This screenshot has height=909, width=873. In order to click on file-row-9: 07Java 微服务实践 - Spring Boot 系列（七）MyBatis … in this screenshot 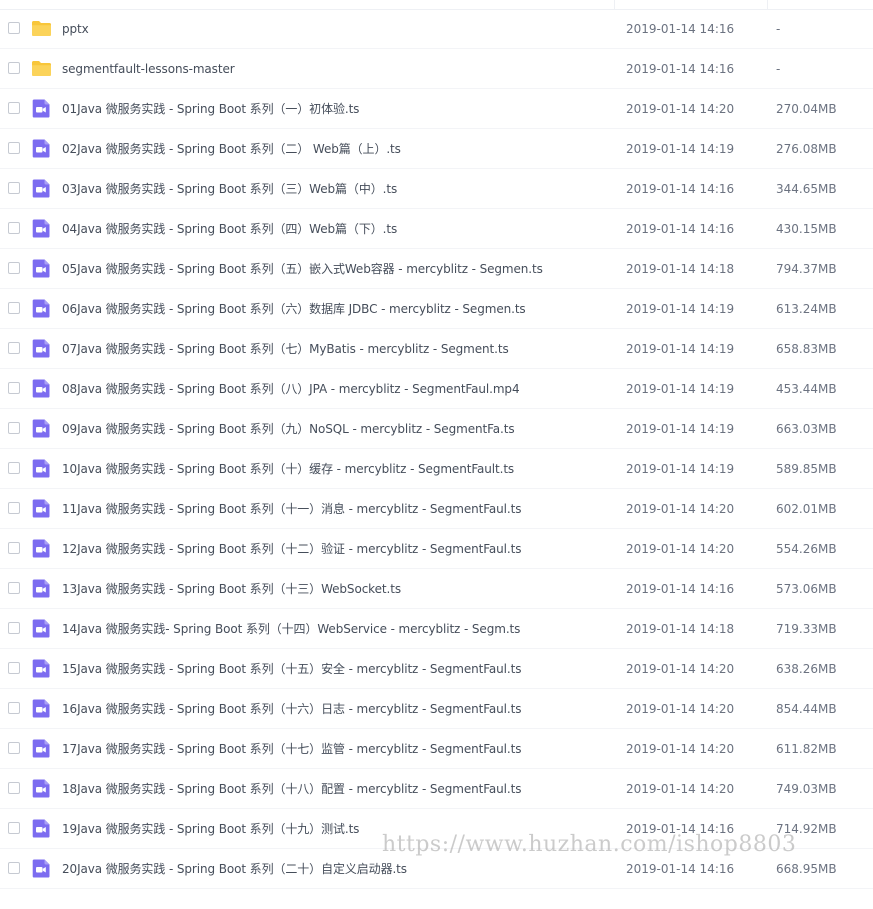, I will do `click(436, 349)`.